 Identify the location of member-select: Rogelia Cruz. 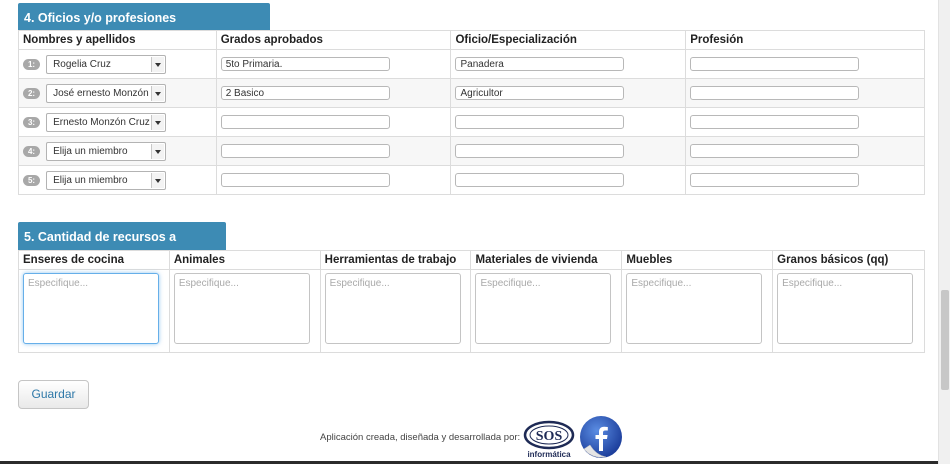
(106, 64).